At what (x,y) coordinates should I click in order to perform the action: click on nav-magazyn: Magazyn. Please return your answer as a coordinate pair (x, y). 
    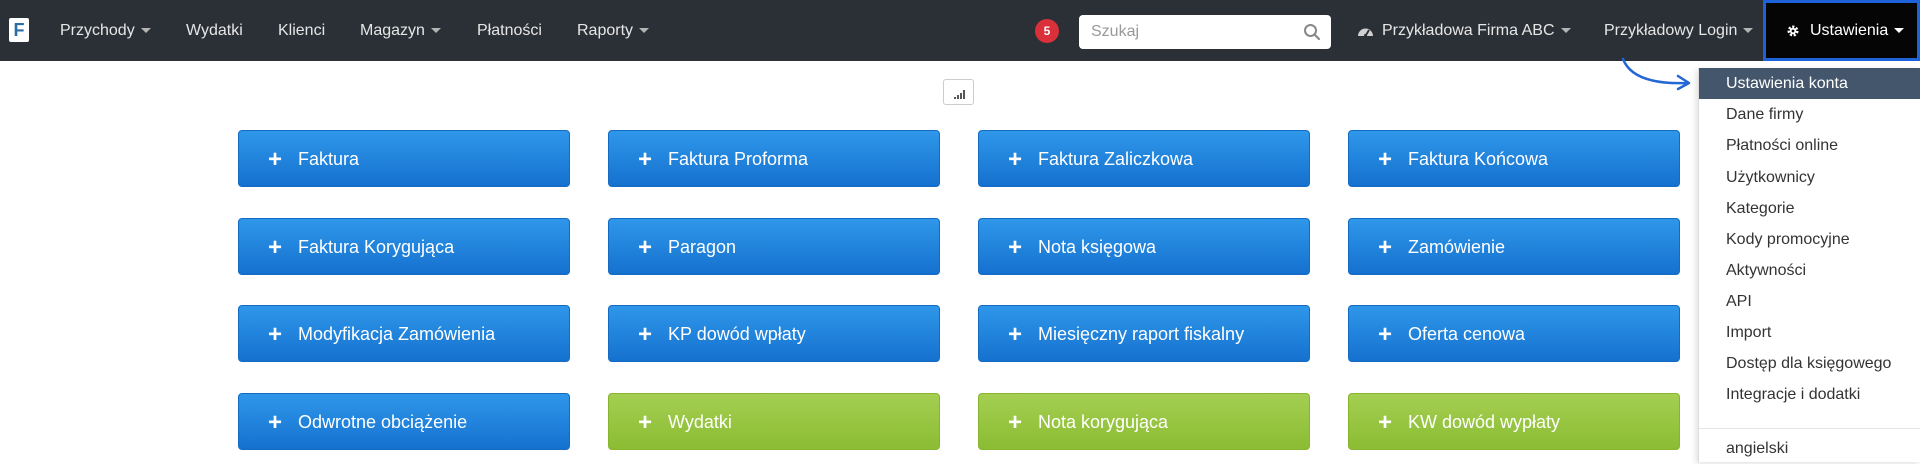
    Looking at the image, I should click on (400, 30).